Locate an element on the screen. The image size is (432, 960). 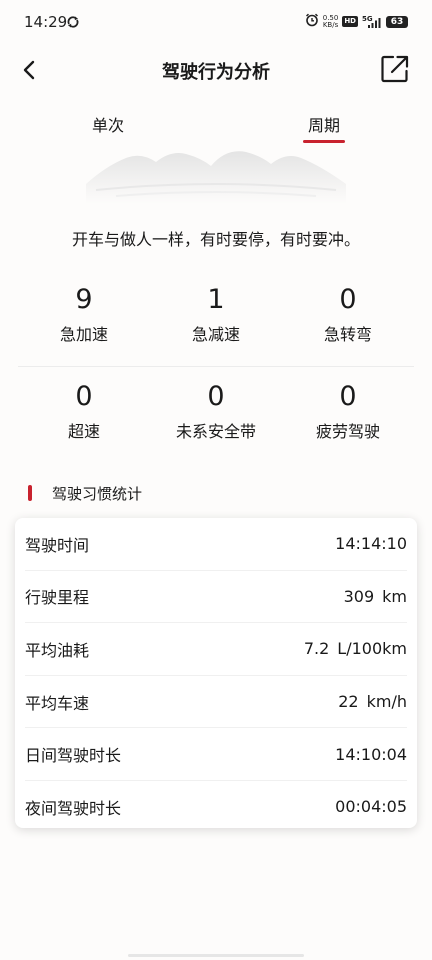
status-icons: 0.50 KB/s HD 5G 63 is located at coordinates (356, 21).